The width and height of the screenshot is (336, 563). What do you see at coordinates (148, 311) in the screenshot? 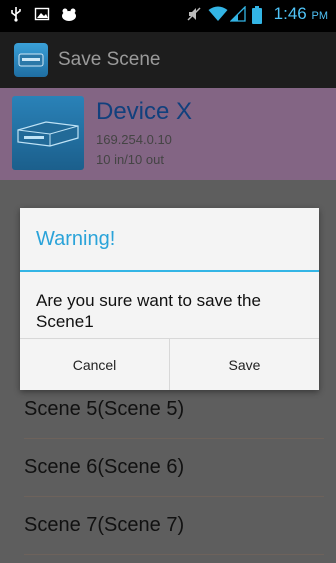
I see `dialog-message: Are you sure want to save the Scene1` at bounding box center [148, 311].